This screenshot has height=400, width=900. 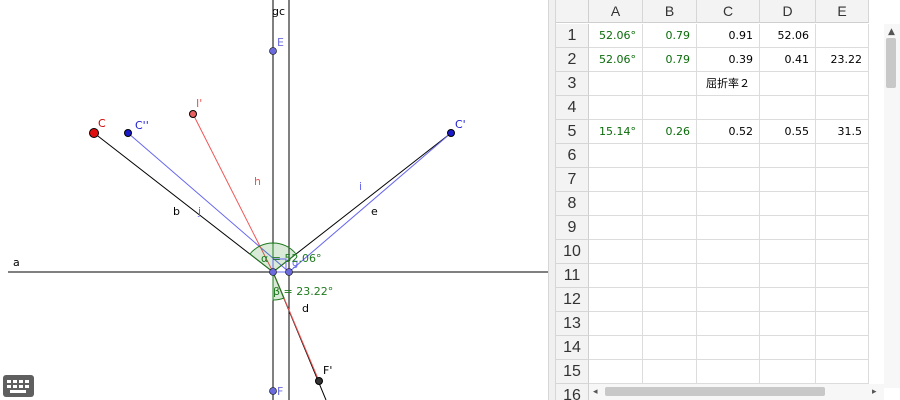 What do you see at coordinates (788, 84) in the screenshot?
I see `cell-D3` at bounding box center [788, 84].